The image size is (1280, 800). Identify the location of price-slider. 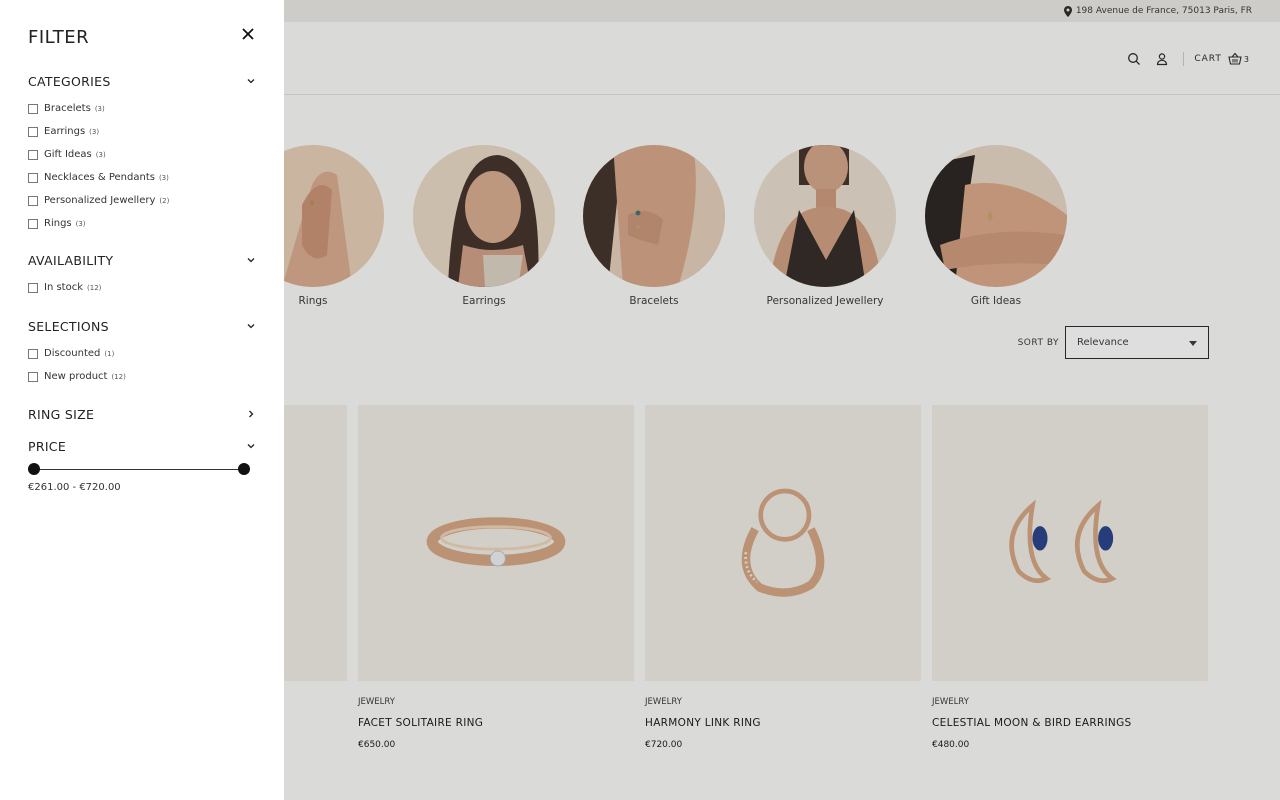
(139, 469).